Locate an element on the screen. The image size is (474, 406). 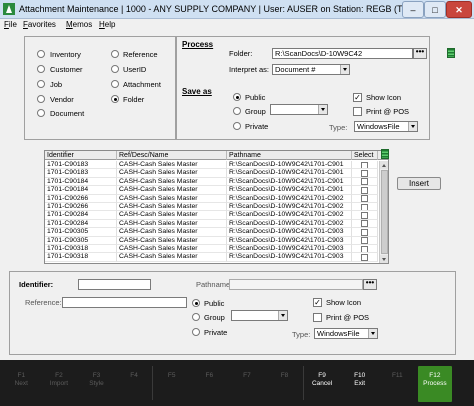
grid-header: Identifier Ref/Desc/Name Pathname Select is located at coordinates (216, 155).